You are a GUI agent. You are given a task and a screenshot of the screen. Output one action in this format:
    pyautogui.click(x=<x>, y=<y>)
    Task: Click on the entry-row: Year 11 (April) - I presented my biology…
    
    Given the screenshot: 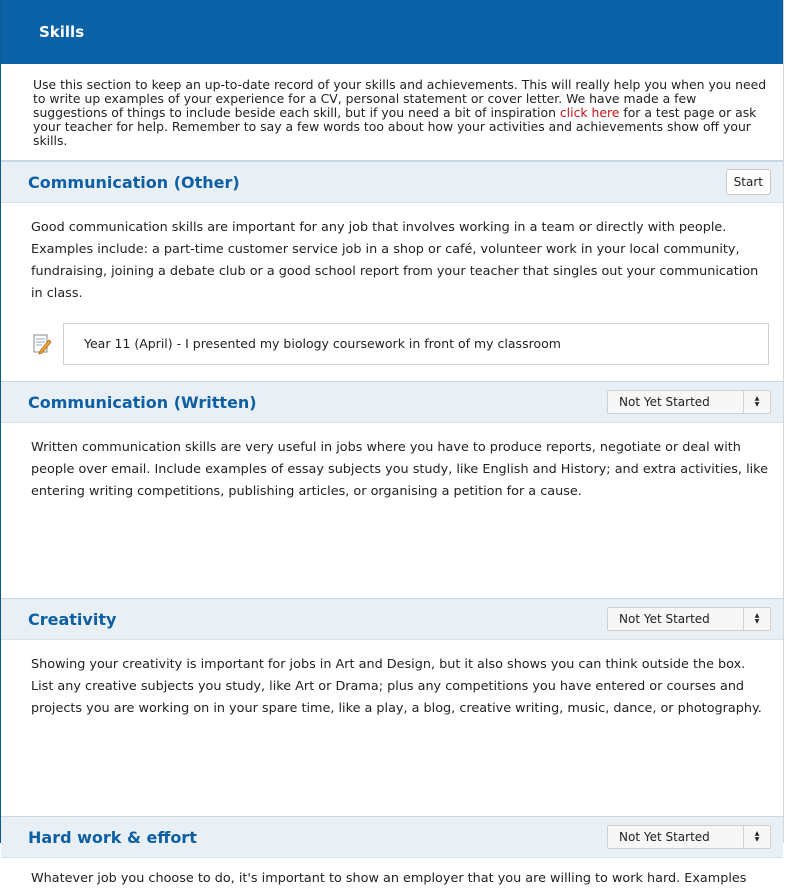 What is the action you would take?
    pyautogui.click(x=400, y=344)
    